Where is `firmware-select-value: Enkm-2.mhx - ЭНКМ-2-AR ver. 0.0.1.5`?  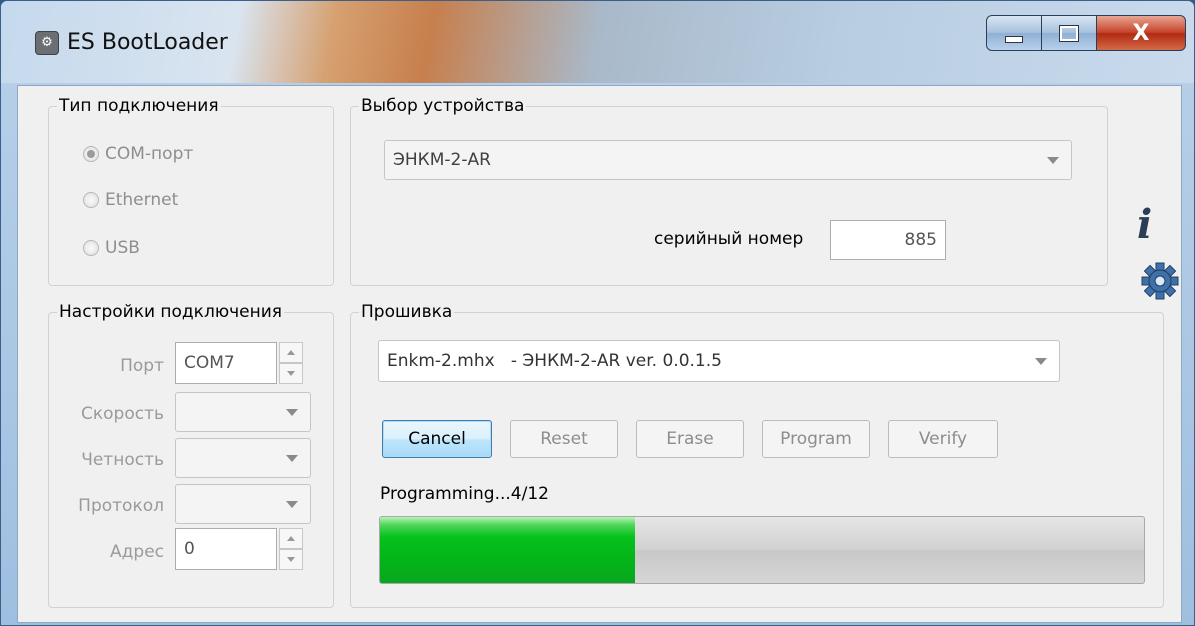
firmware-select-value: Enkm-2.mhx - ЭНКМ-2-AR ver. 0.0.1.5 is located at coordinates (554, 361).